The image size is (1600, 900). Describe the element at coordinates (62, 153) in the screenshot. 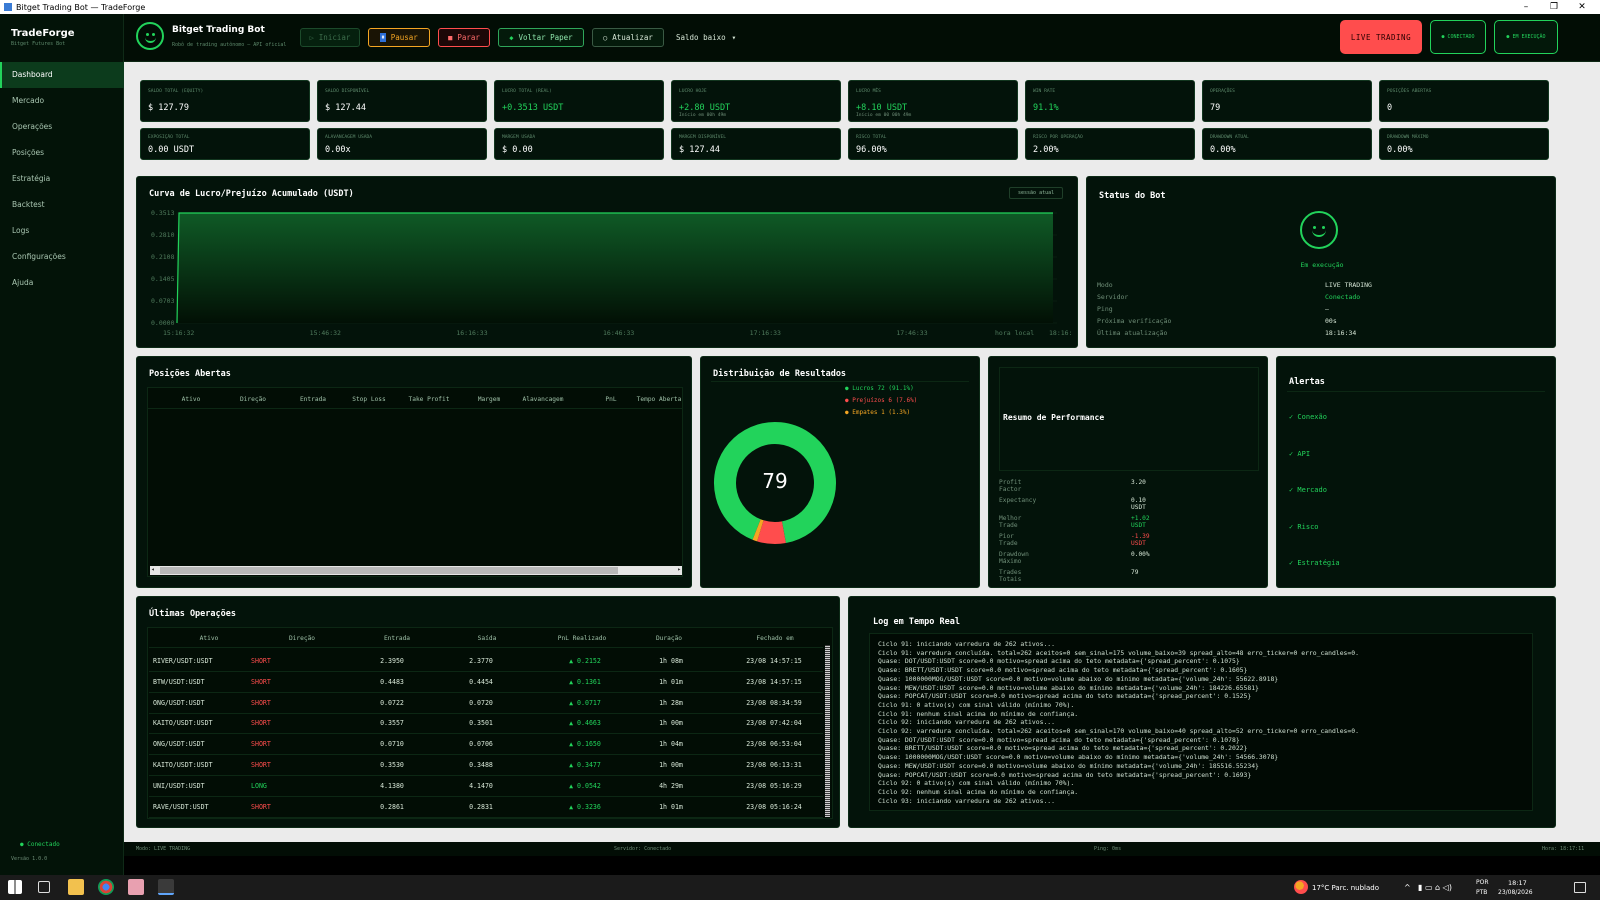

I see `sidebar-item-posicoes: Posições` at that location.